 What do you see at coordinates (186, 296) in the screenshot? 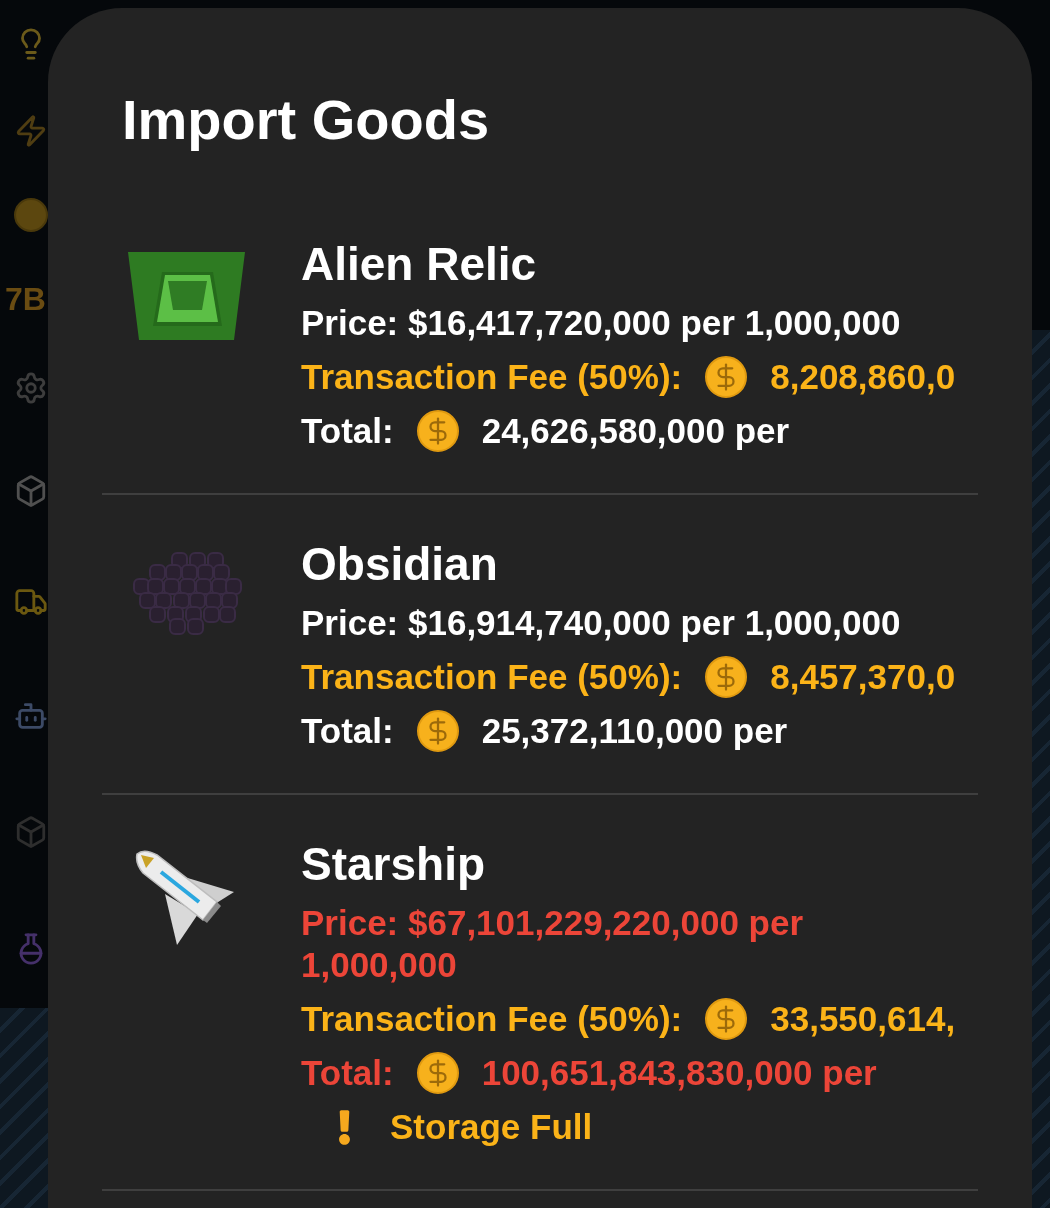
I see `trapezoid-tile-icon` at bounding box center [186, 296].